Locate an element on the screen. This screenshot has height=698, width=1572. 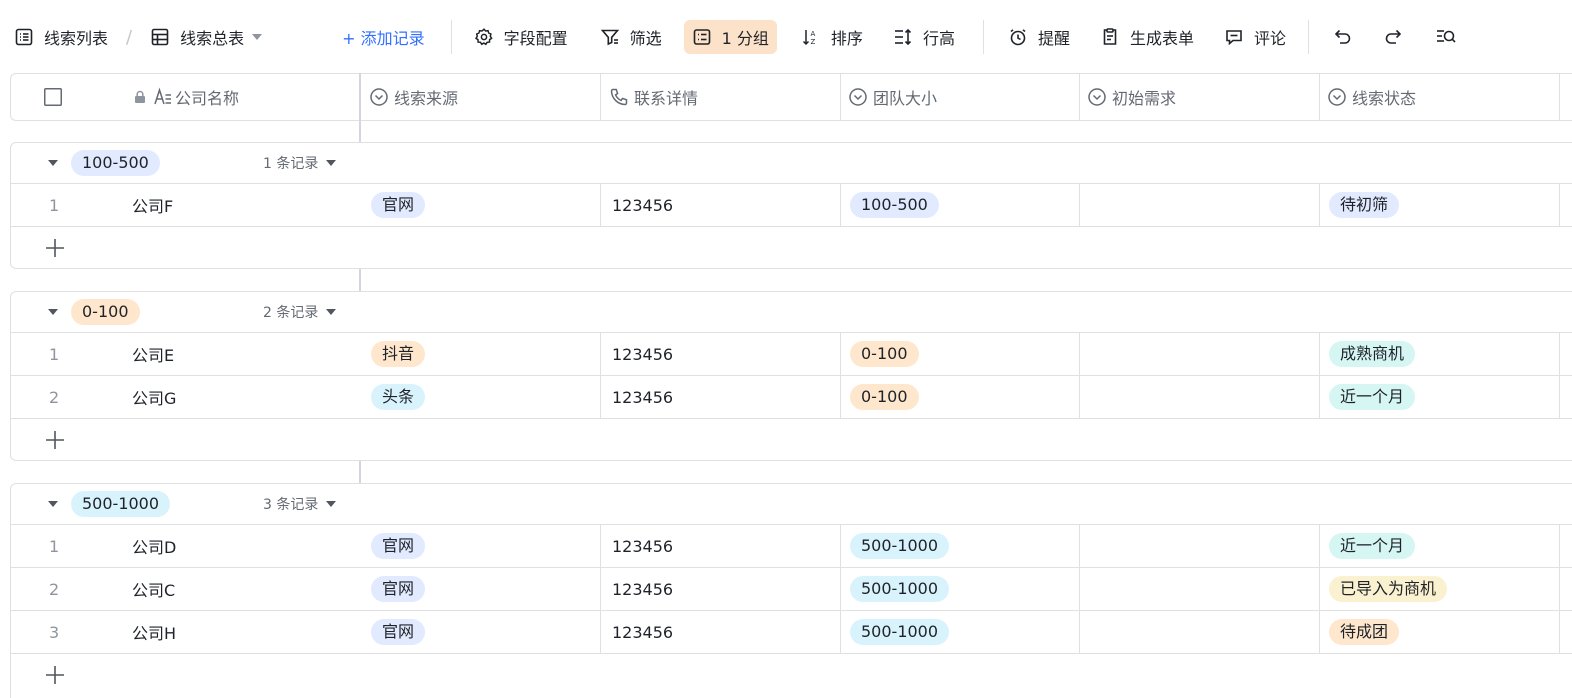
group-header: 500-1000 3 条记录 is located at coordinates (791, 504).